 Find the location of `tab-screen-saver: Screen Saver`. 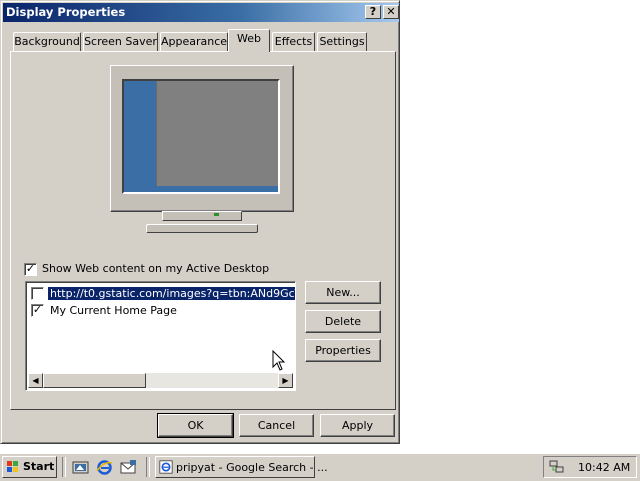

tab-screen-saver: Screen Saver is located at coordinates (120, 41).